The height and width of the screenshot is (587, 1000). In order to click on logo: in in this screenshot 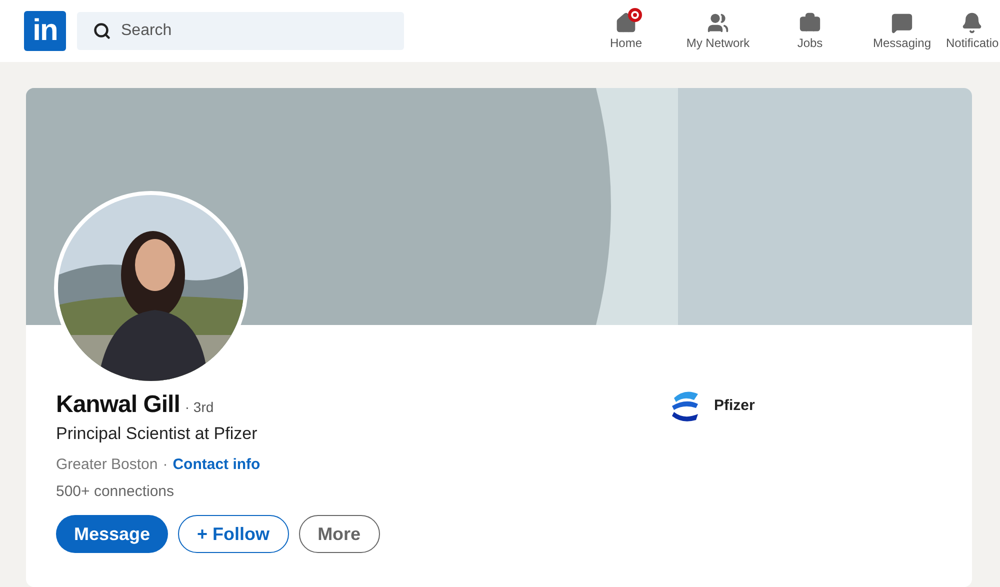, I will do `click(45, 31)`.